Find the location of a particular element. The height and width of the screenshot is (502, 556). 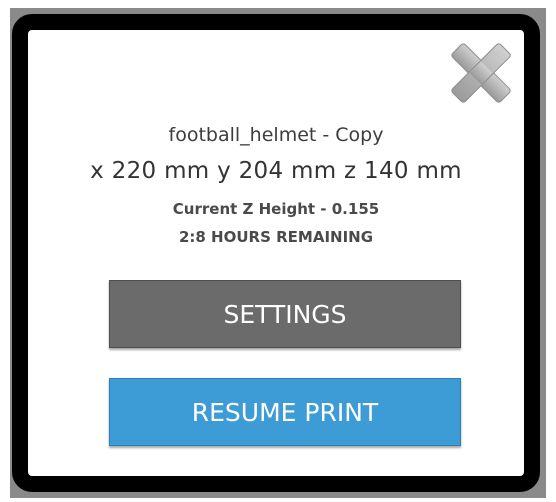

print-dimensions: x 220 mm y 204 mm z 140 mm is located at coordinates (276, 171).